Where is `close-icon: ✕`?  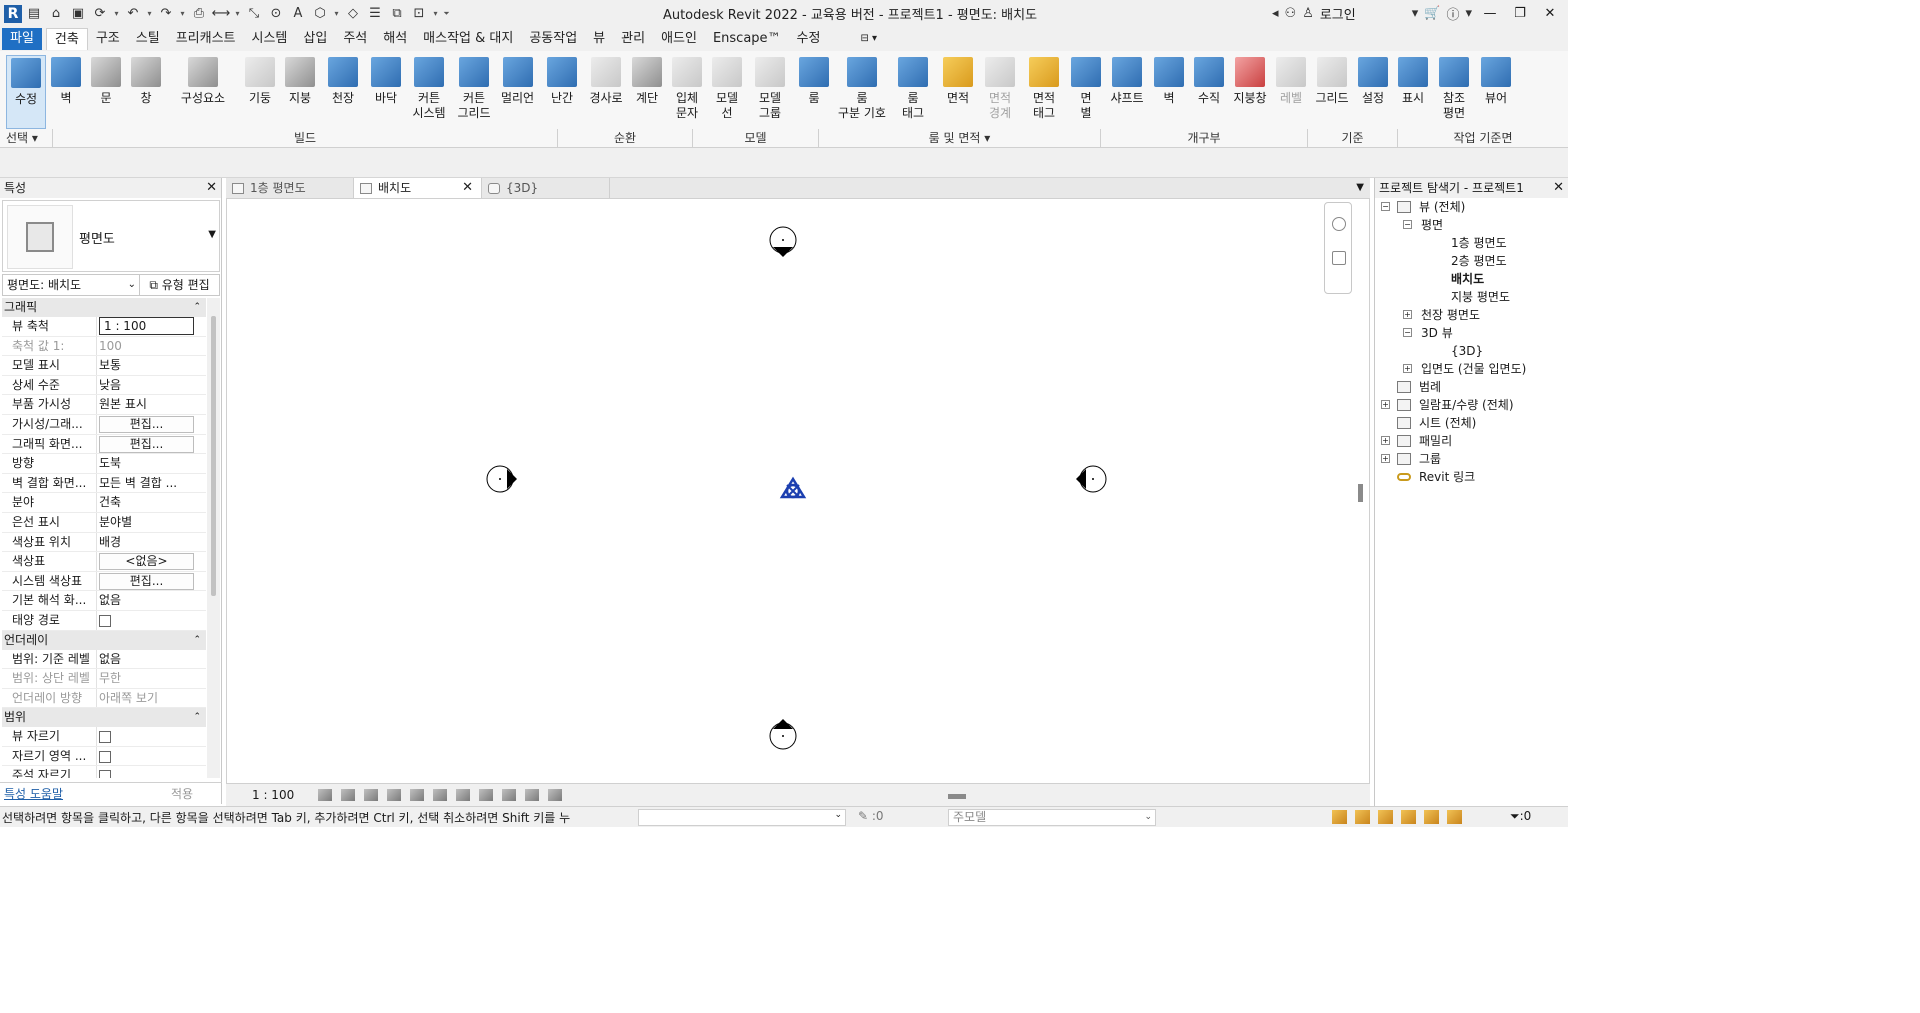
close-icon: ✕ is located at coordinates (467, 188).